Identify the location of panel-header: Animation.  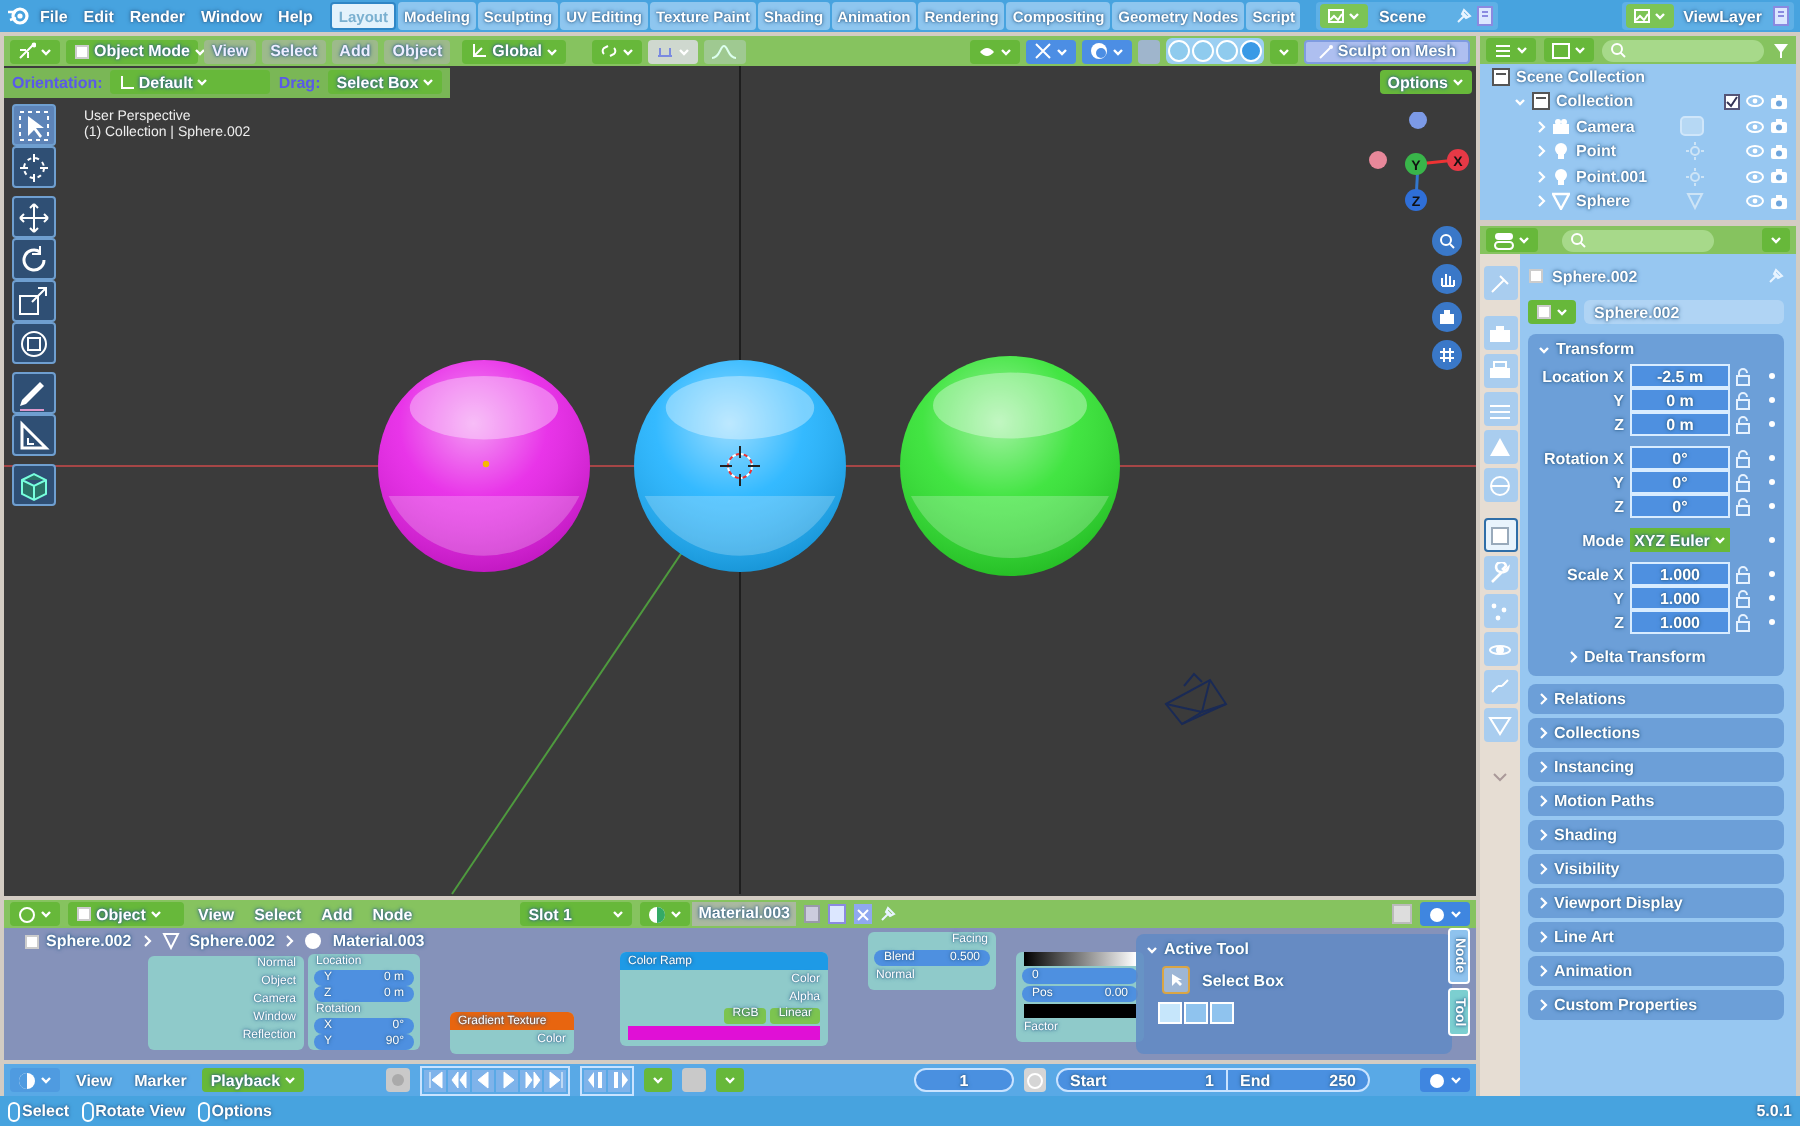
(1656, 971).